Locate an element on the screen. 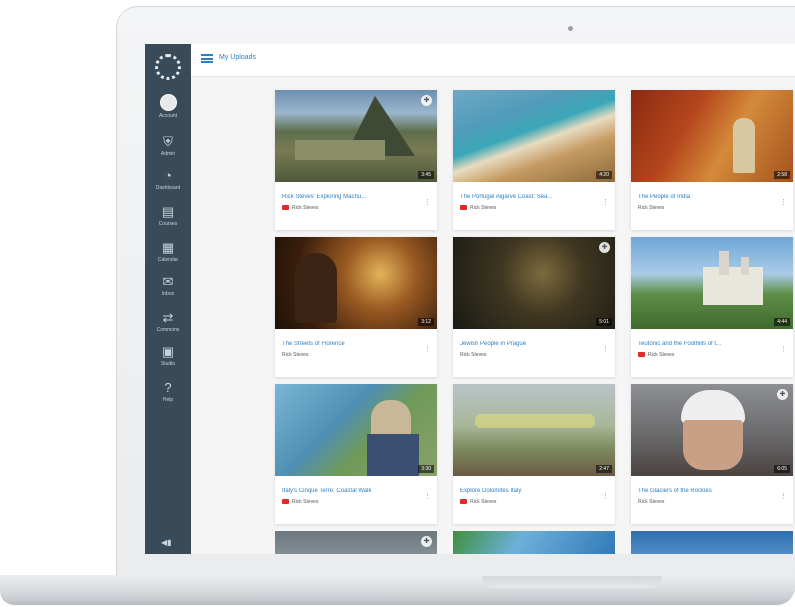  video-title: The People of India is located at coordinates (707, 197).